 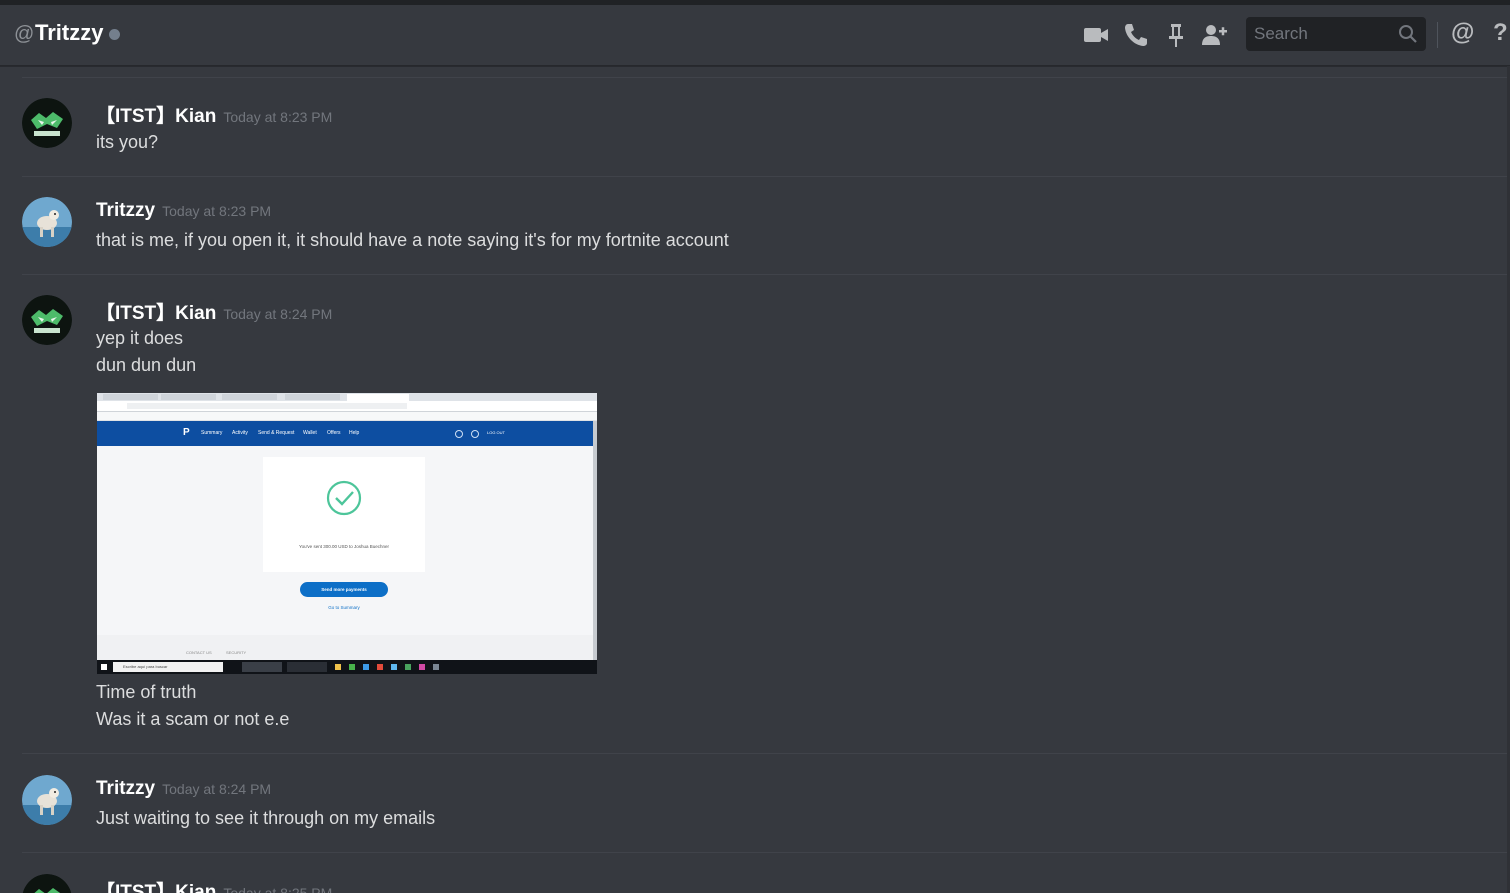 I want to click on message-text: Was it a scam or not e.e, so click(x=193, y=719).